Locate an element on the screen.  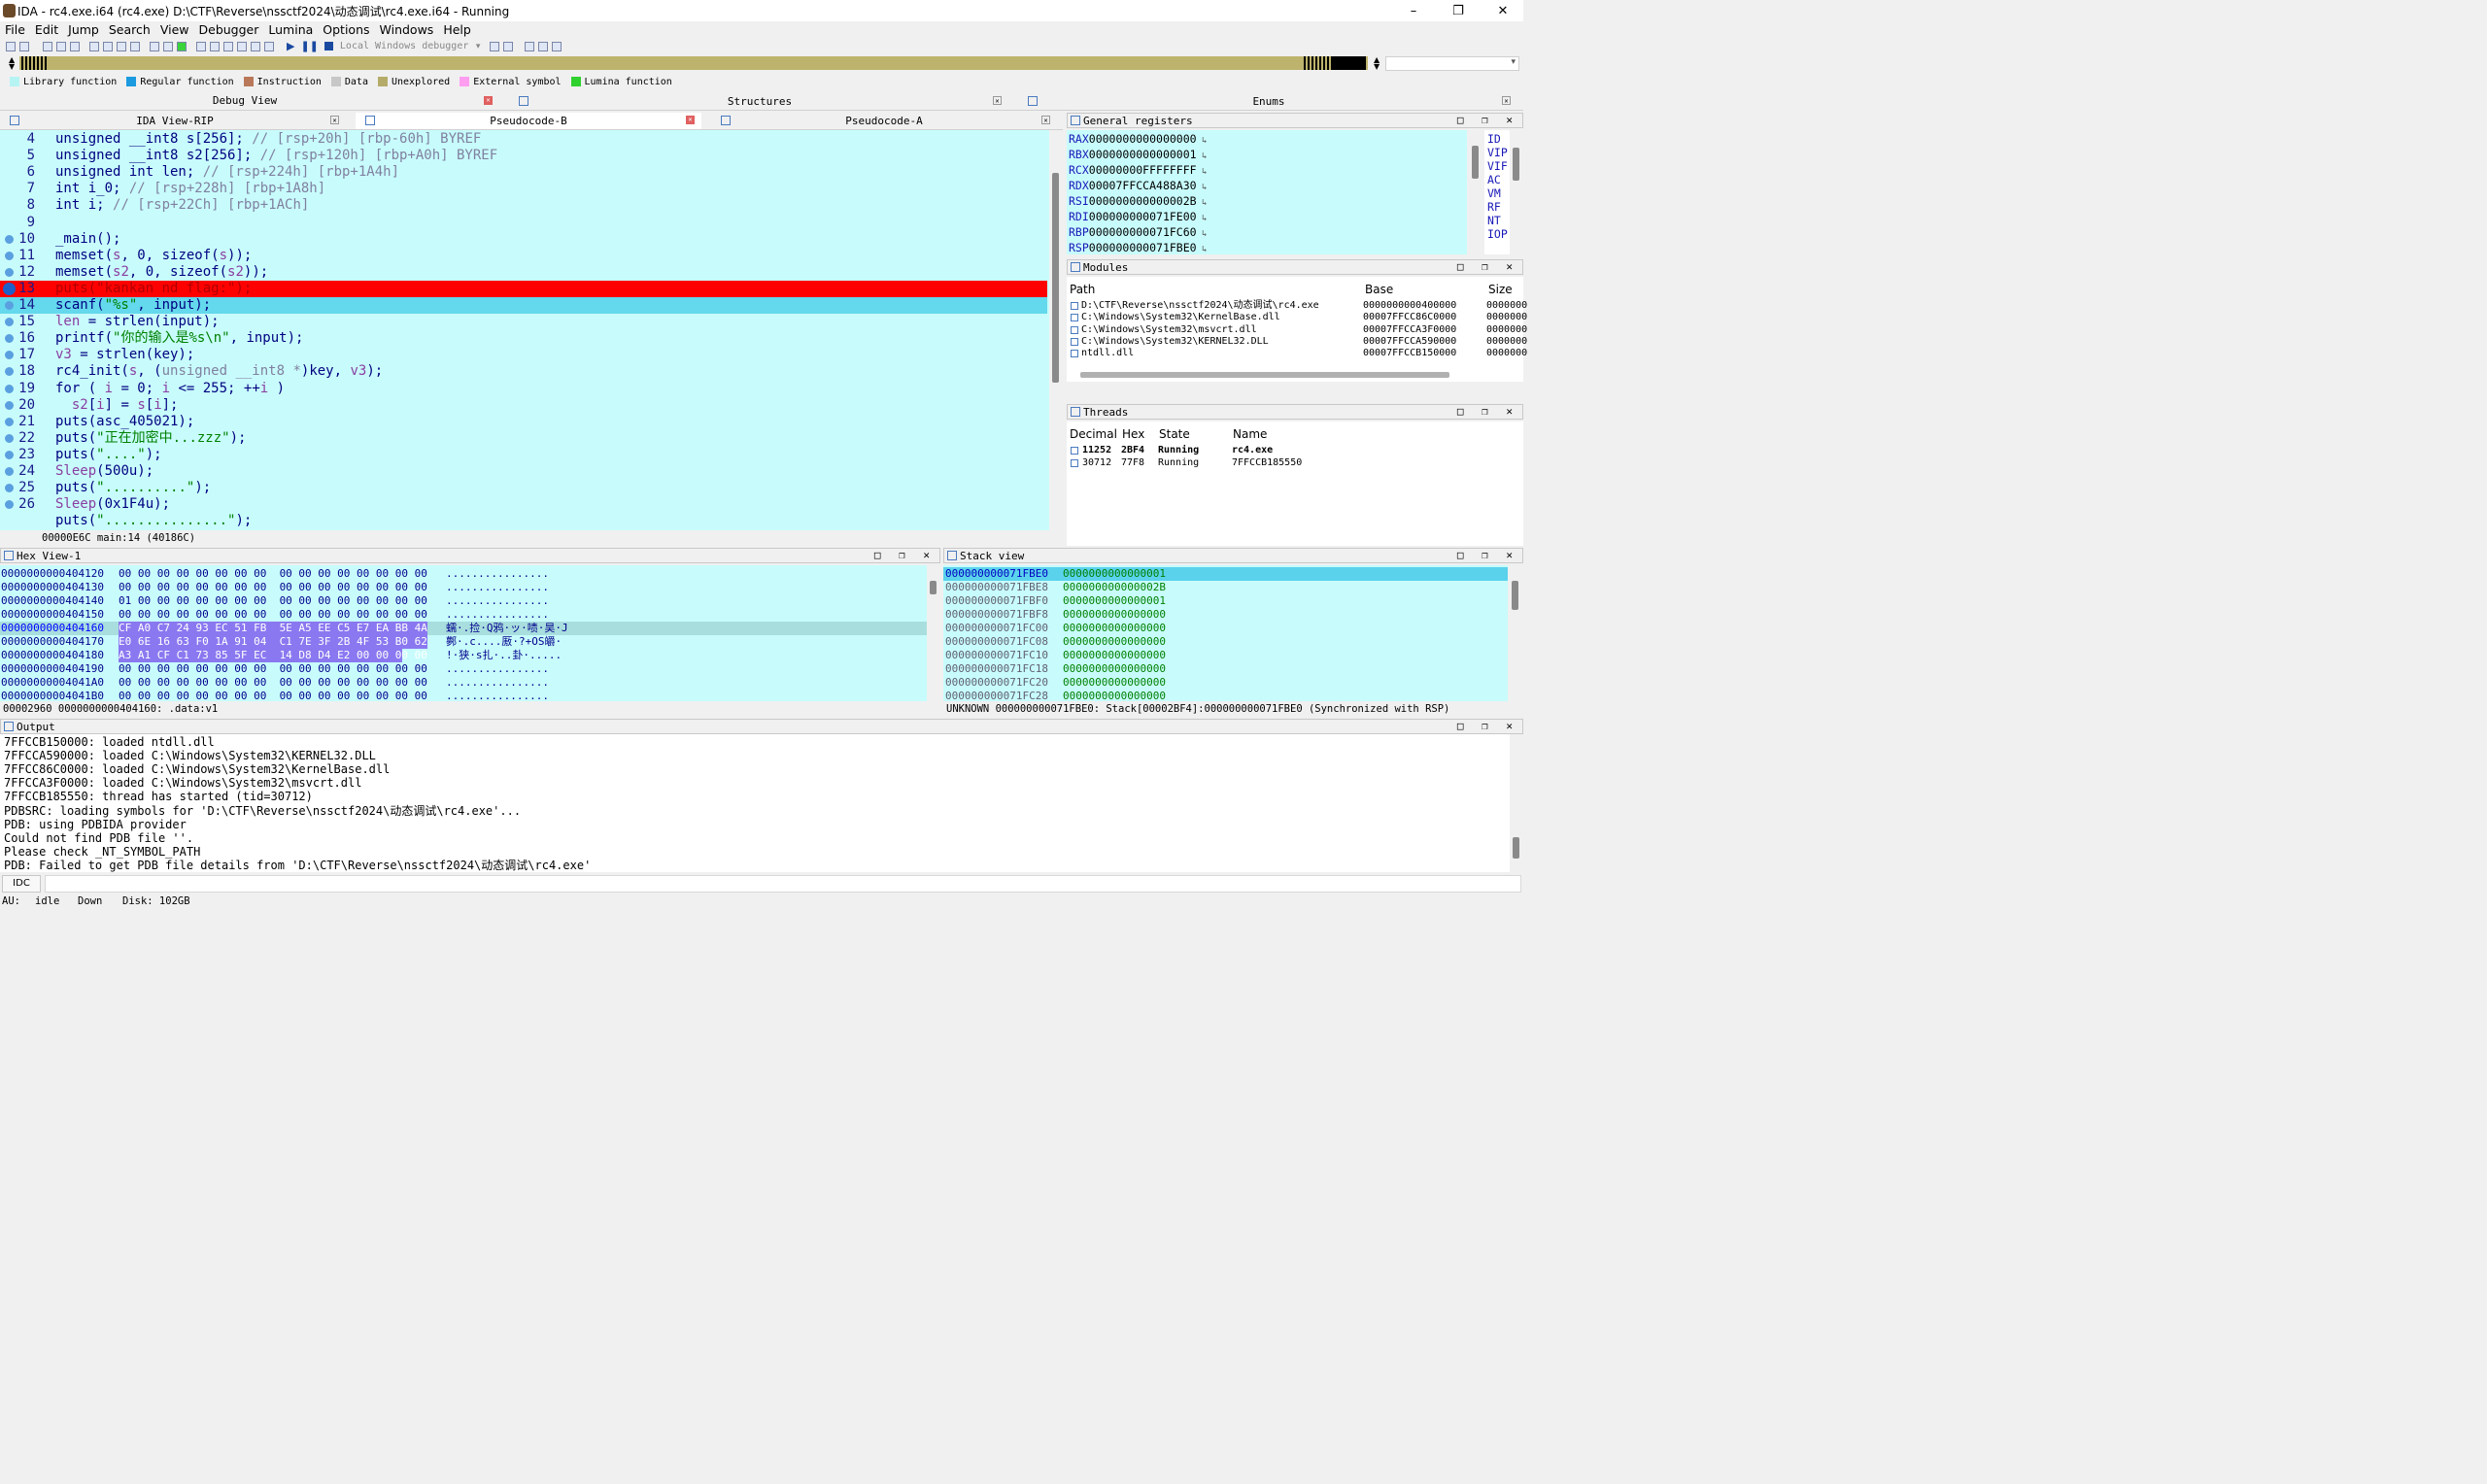
hex-ascii: 蠕·.捡·Q鸦·ッ·啧·昊·J is located at coordinates (507, 628).